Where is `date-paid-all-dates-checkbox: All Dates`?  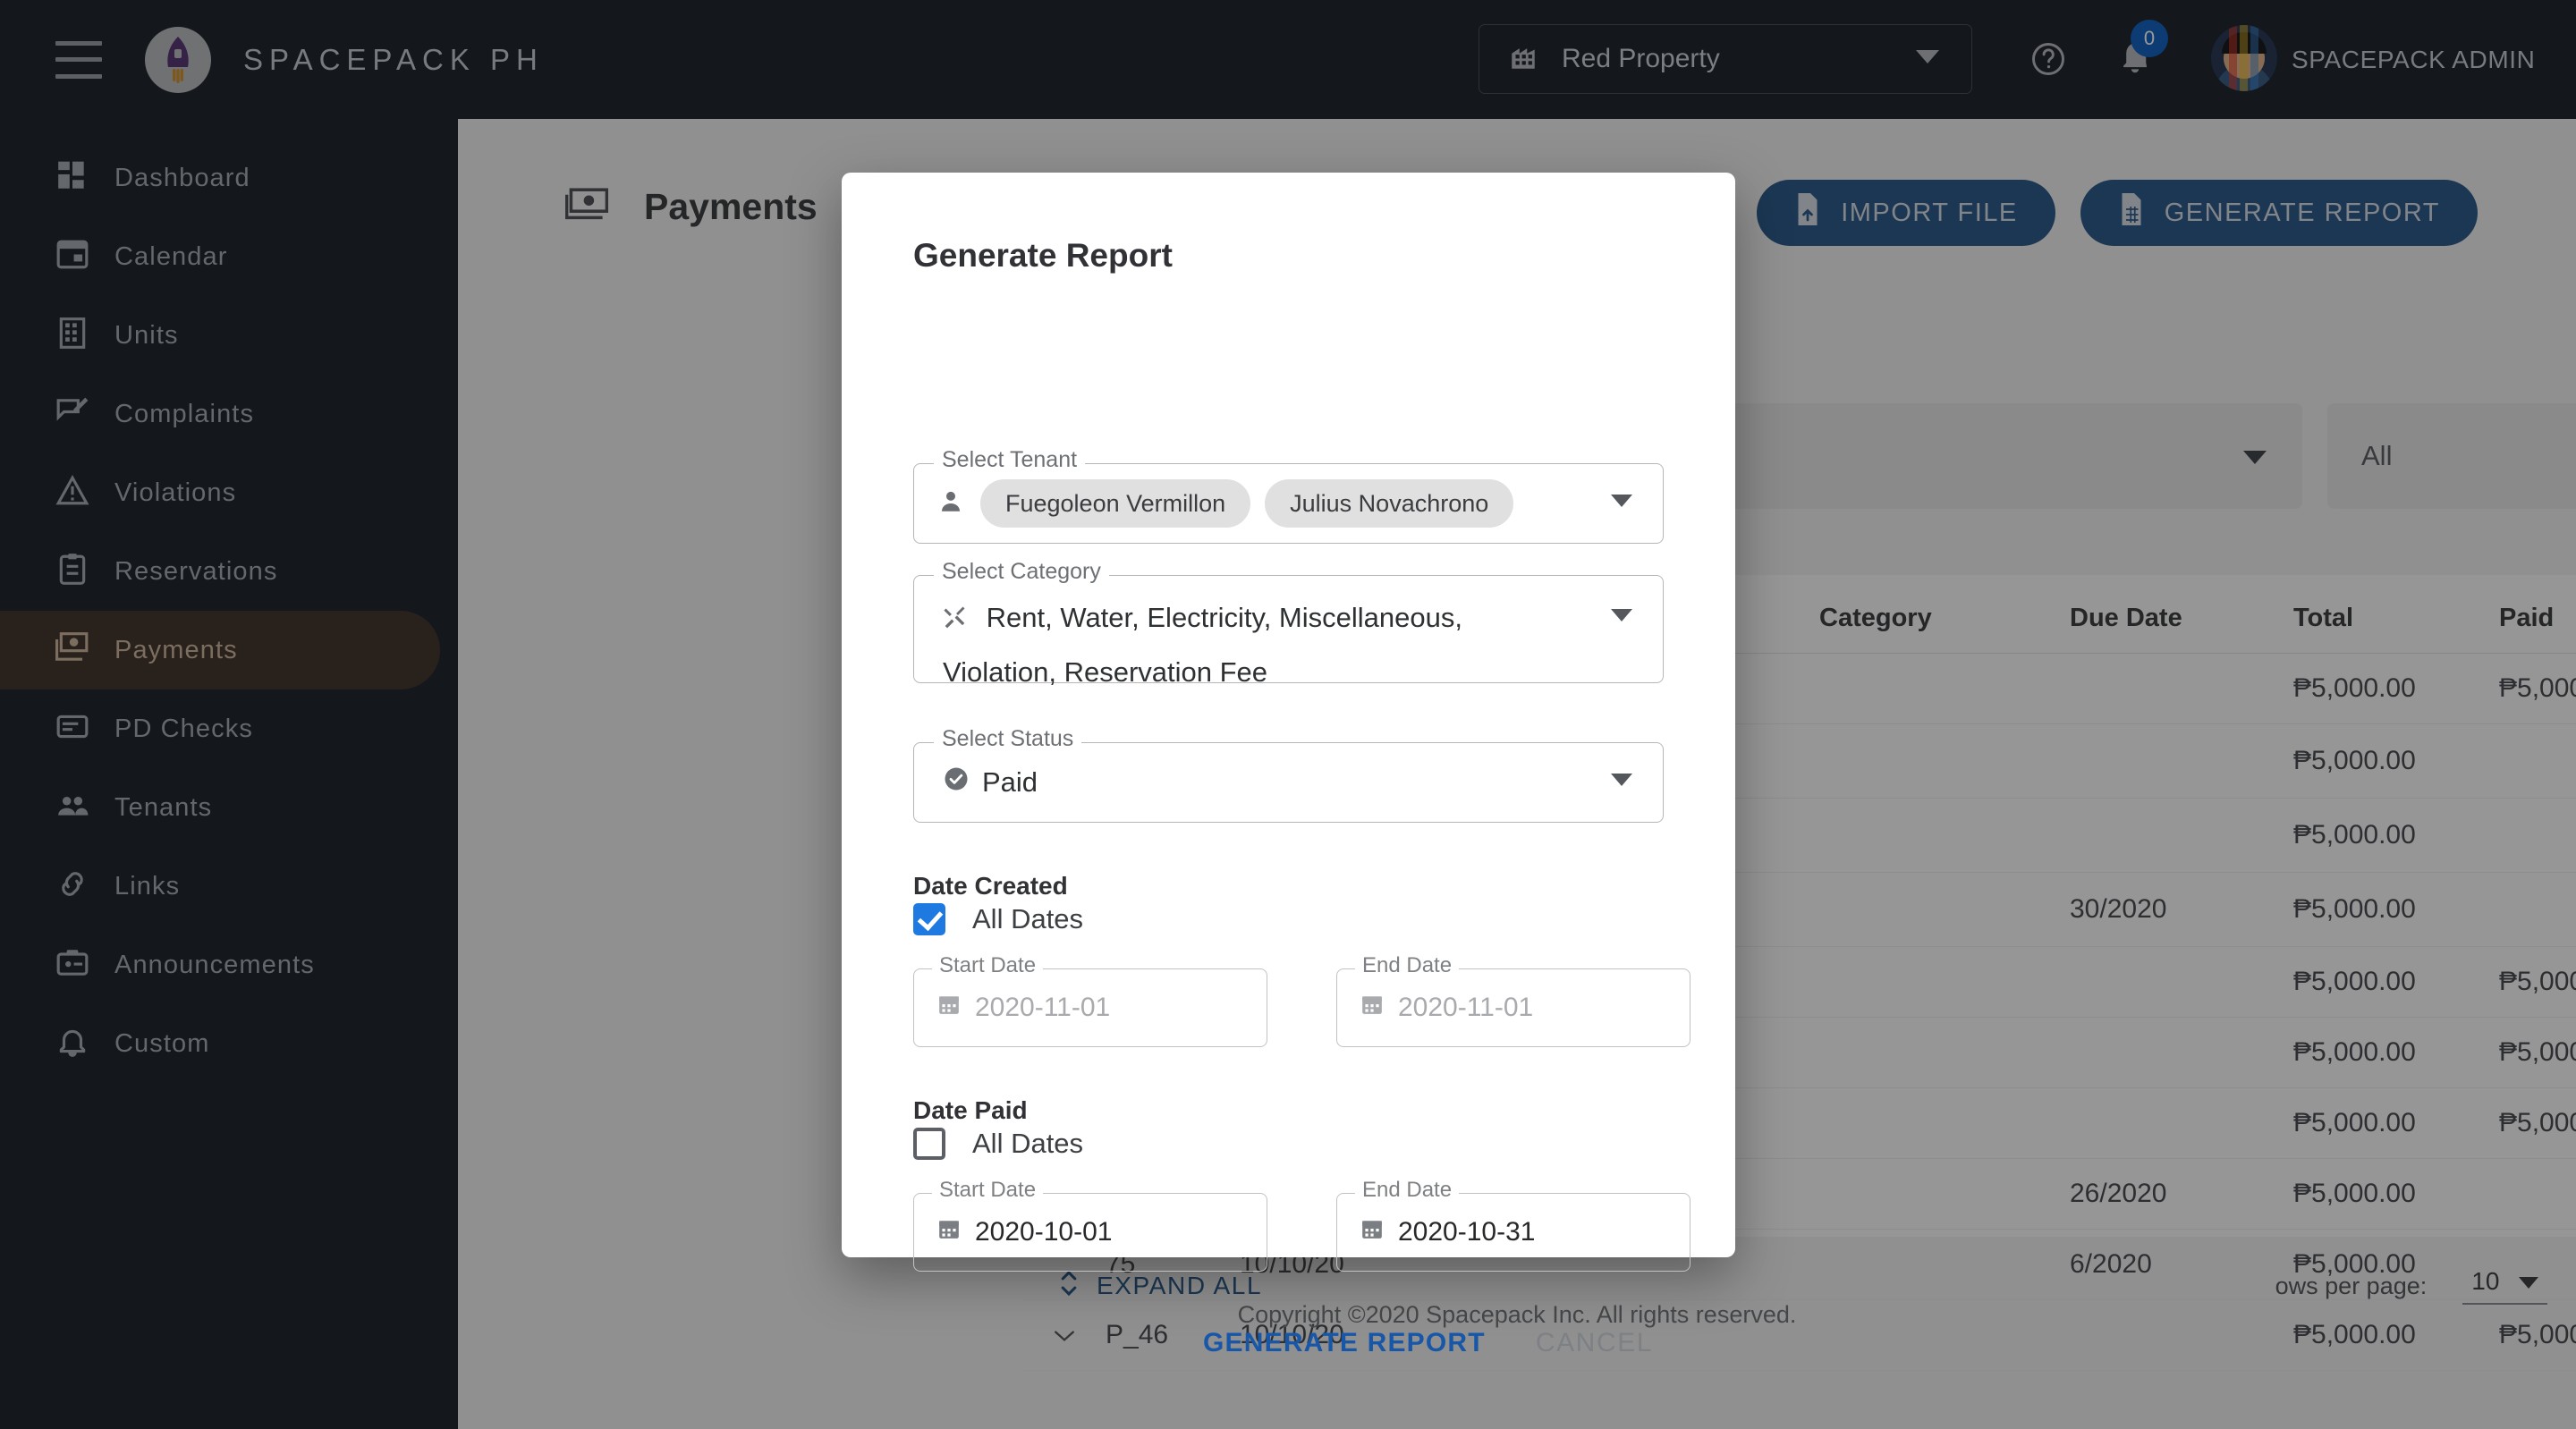 date-paid-all-dates-checkbox: All Dates is located at coordinates (998, 1144).